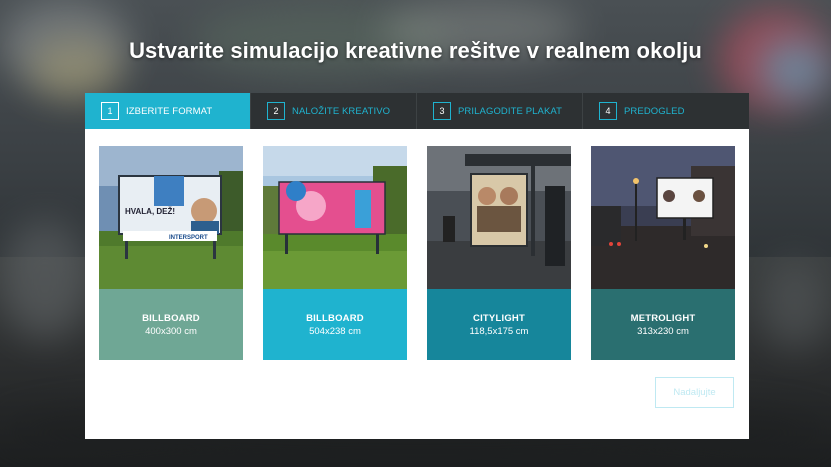 This screenshot has height=467, width=831. I want to click on format-info: BILLBOARD 504x238 cm, so click(335, 324).